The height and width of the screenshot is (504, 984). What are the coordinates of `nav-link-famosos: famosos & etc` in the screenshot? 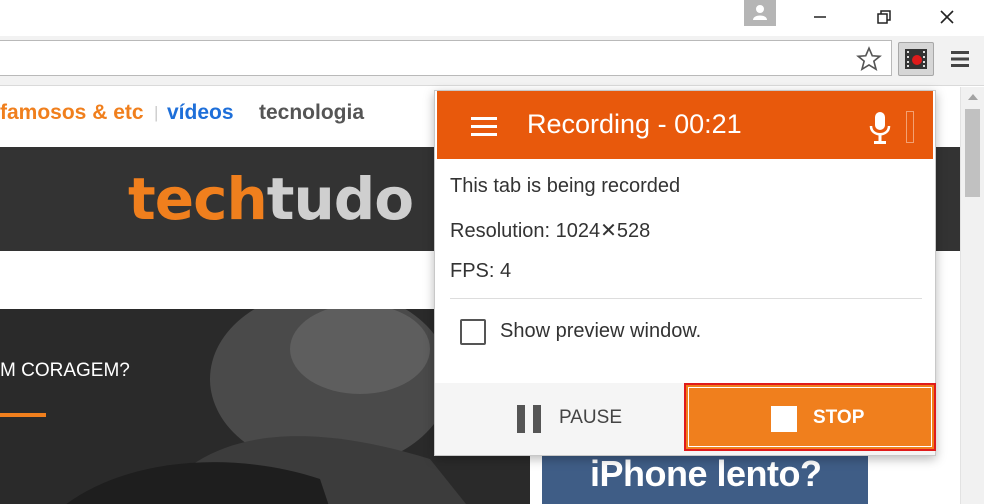 It's located at (72, 113).